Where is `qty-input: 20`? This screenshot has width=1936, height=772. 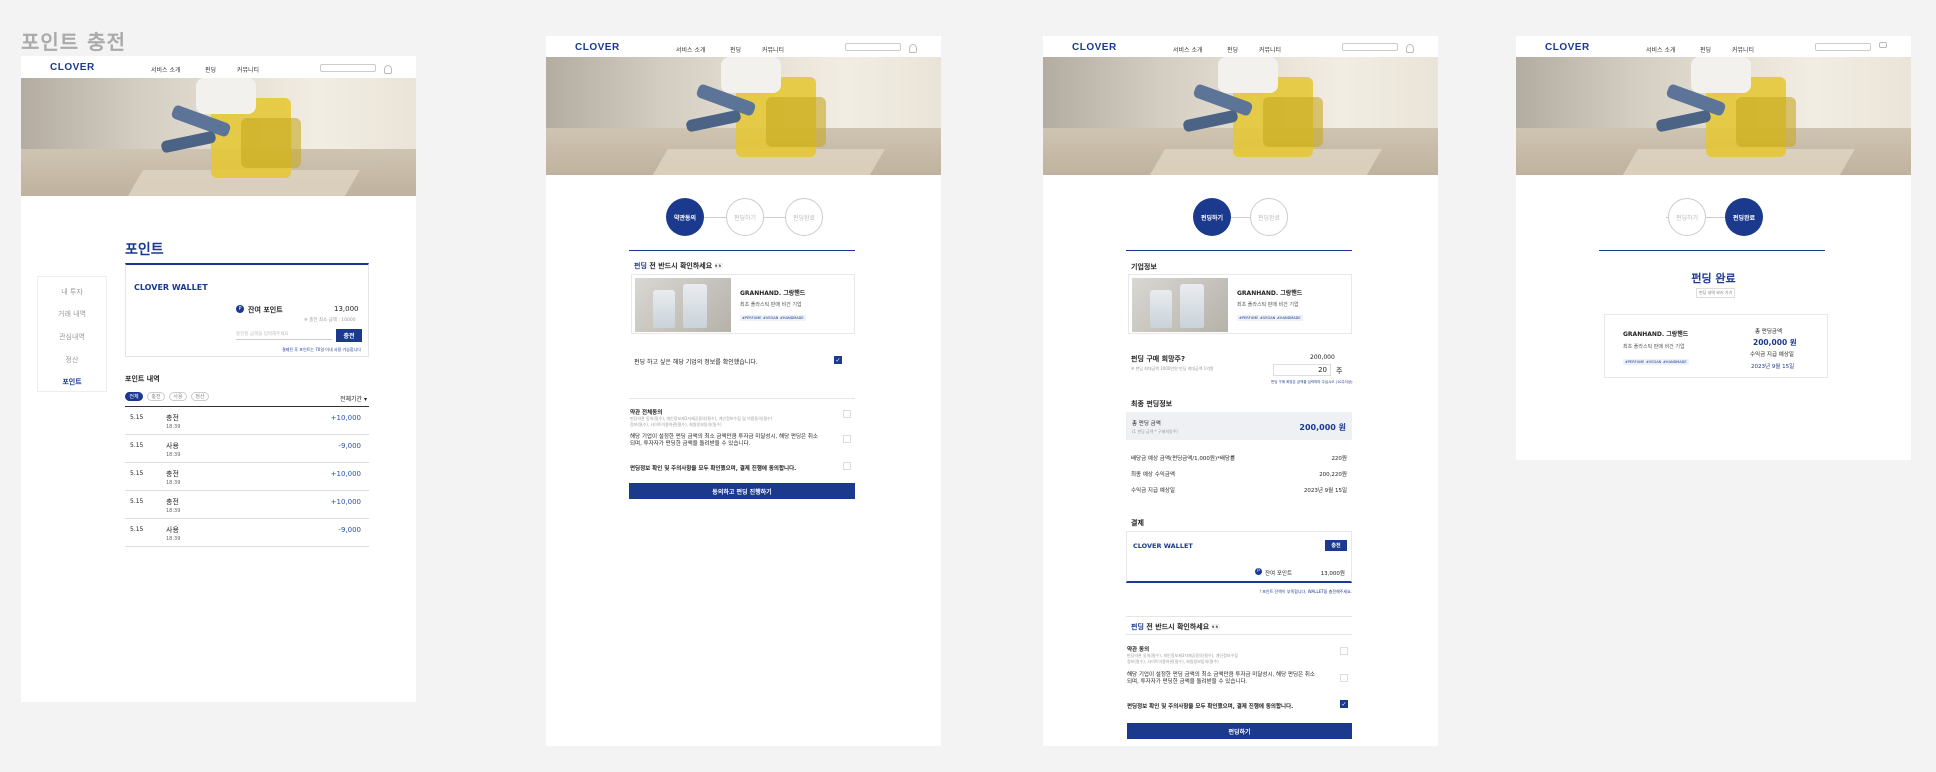 qty-input: 20 is located at coordinates (1302, 370).